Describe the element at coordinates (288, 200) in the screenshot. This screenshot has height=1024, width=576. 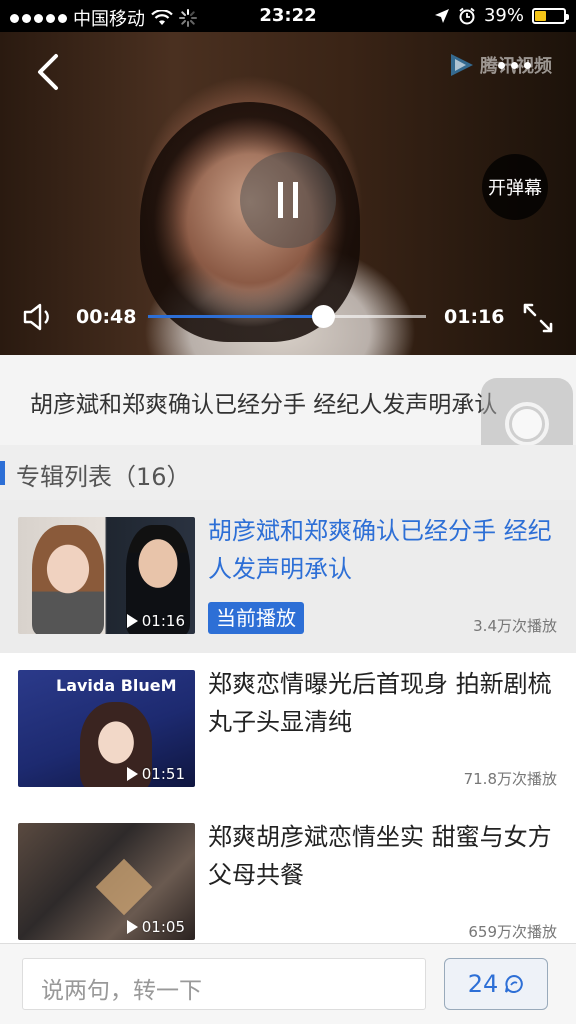
I see `pause-button` at that location.